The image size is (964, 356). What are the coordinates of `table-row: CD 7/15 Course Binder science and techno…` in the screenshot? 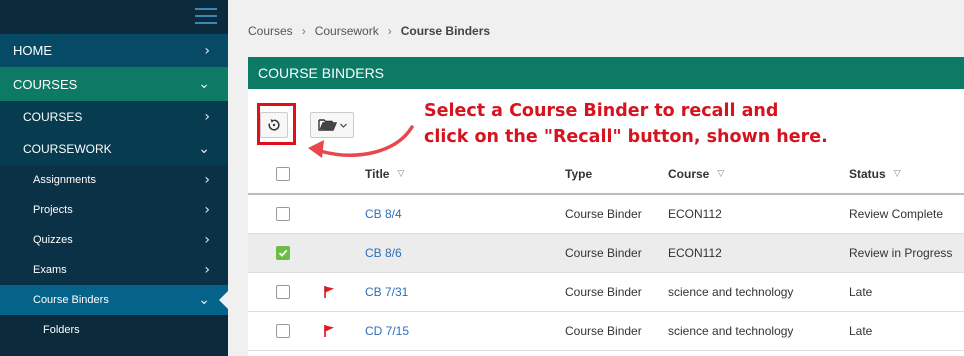 It's located at (606, 331).